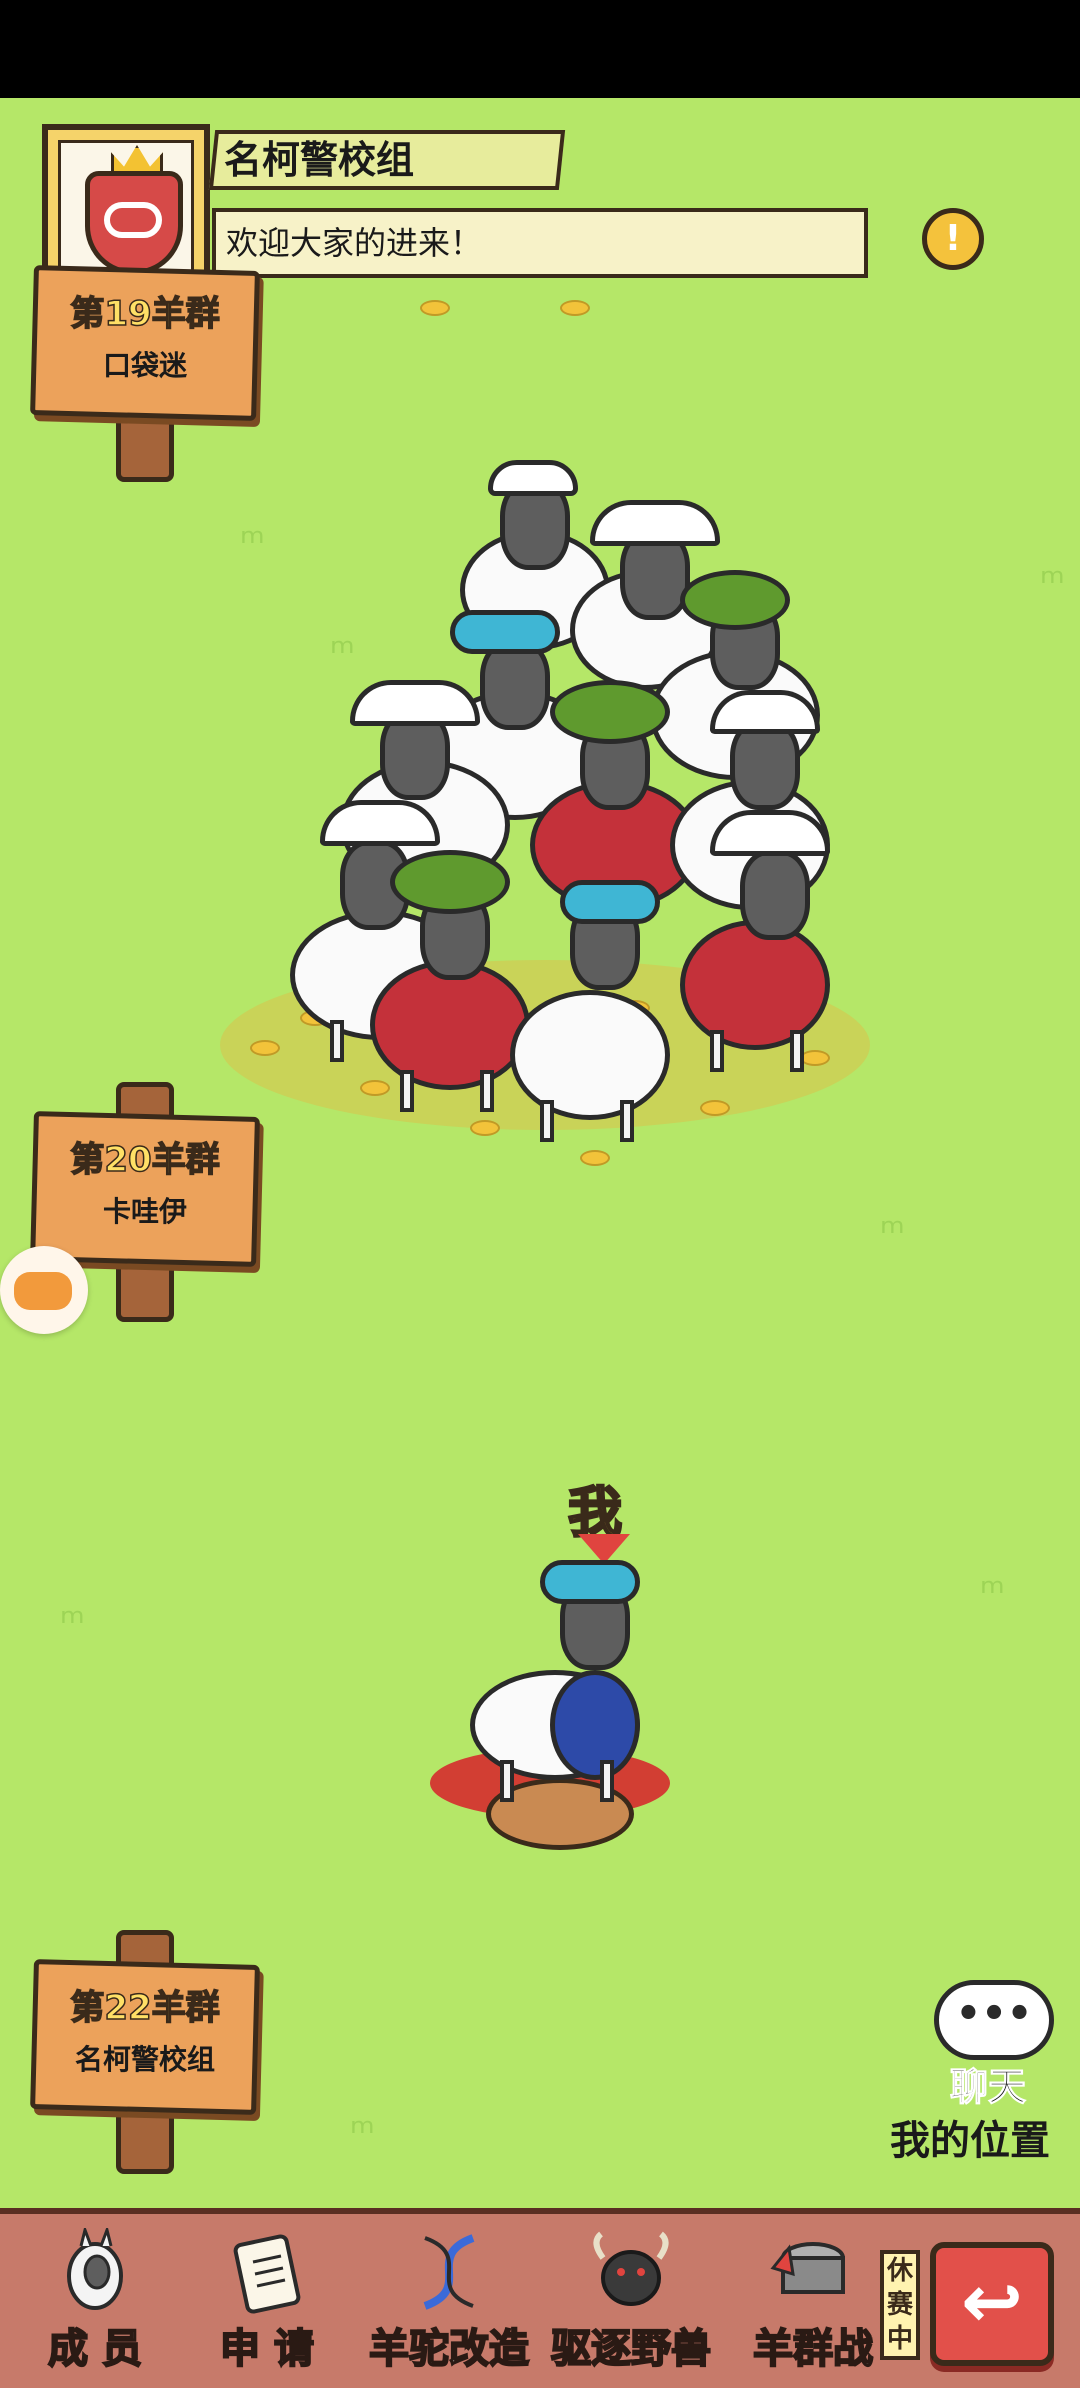  What do you see at coordinates (953, 239) in the screenshot?
I see `alert-icon: !` at bounding box center [953, 239].